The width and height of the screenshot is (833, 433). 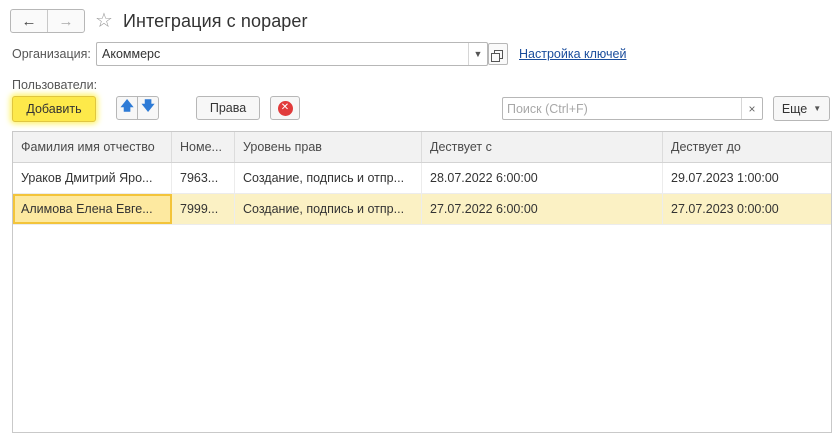 I want to click on delete-icon: ✕, so click(x=285, y=108).